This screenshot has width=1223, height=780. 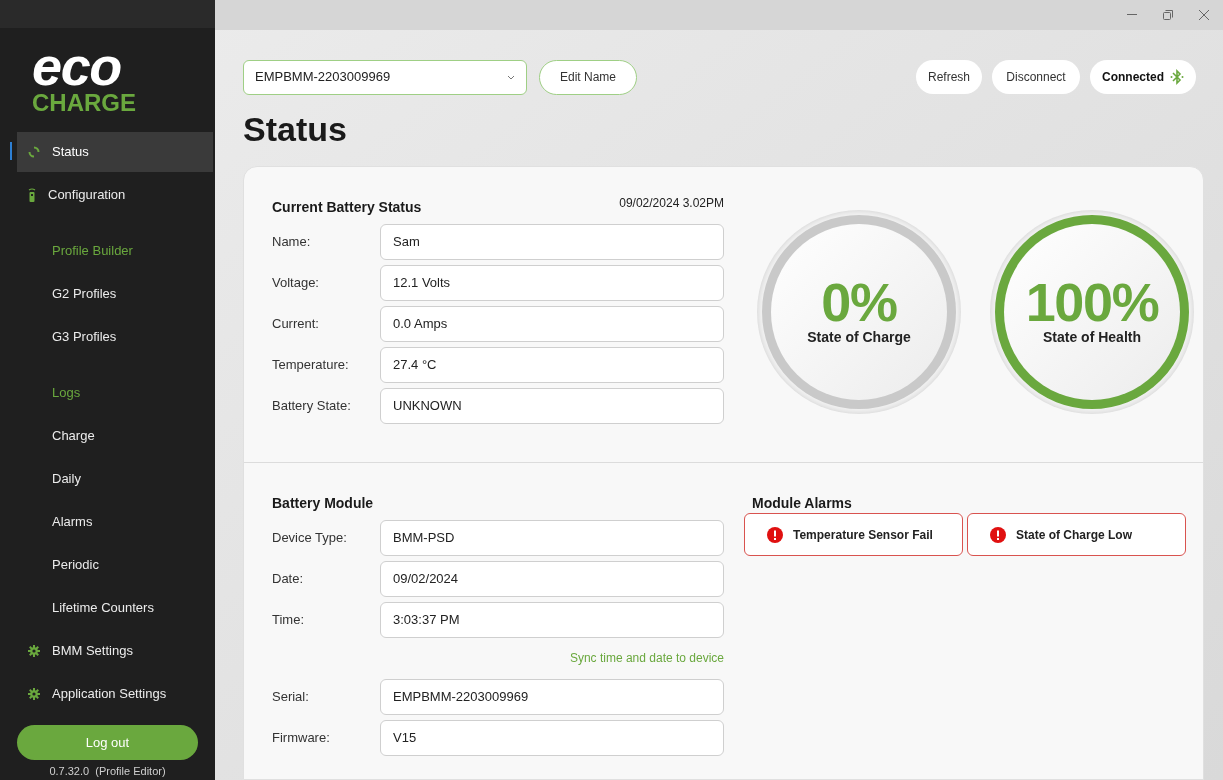 What do you see at coordinates (863, 535) in the screenshot?
I see `alarm-text: Temperature Sensor Fail` at bounding box center [863, 535].